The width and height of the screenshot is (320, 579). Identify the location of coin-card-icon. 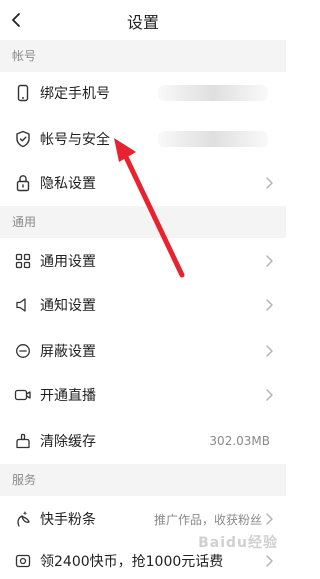
(23, 561).